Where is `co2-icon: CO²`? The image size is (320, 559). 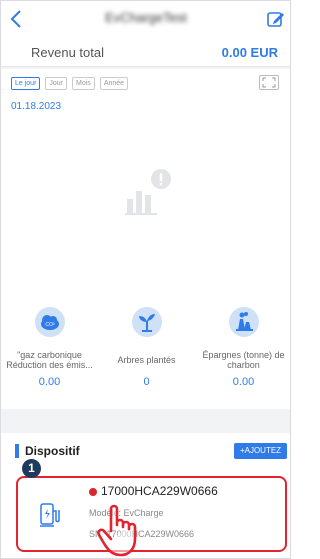 co2-icon: CO² is located at coordinates (49, 322).